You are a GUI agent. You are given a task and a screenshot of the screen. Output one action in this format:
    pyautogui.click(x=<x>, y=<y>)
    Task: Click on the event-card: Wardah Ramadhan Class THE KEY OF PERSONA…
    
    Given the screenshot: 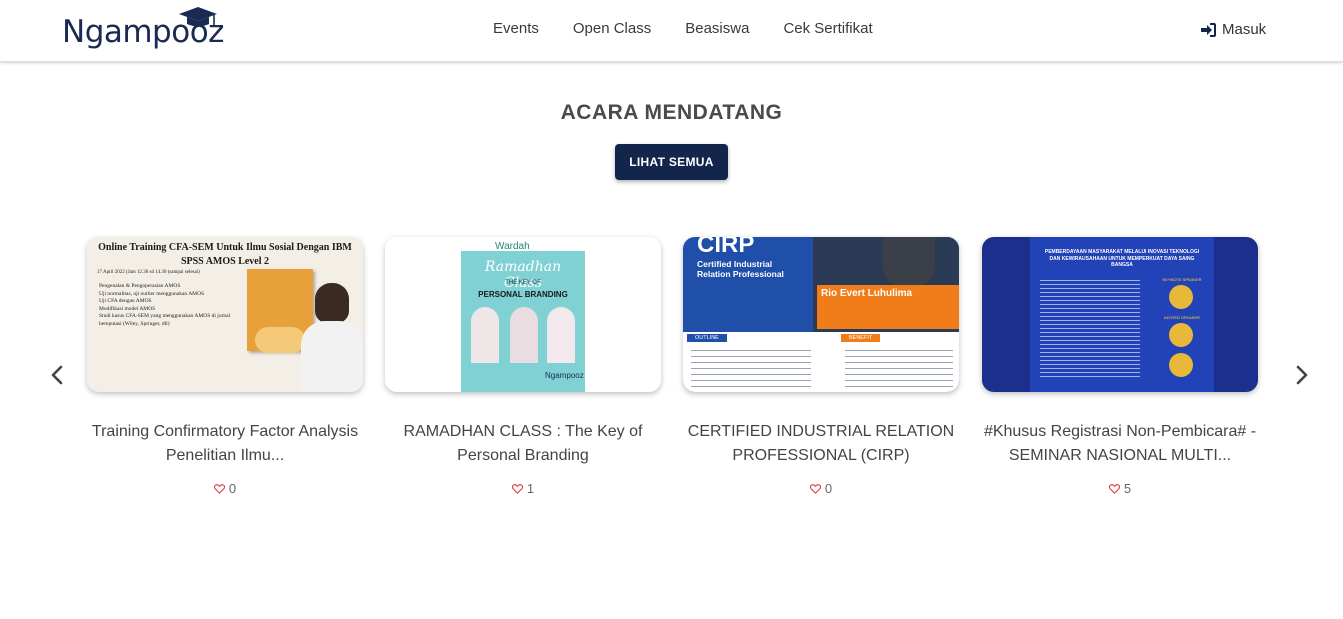 What is the action you would take?
    pyautogui.click(x=523, y=366)
    